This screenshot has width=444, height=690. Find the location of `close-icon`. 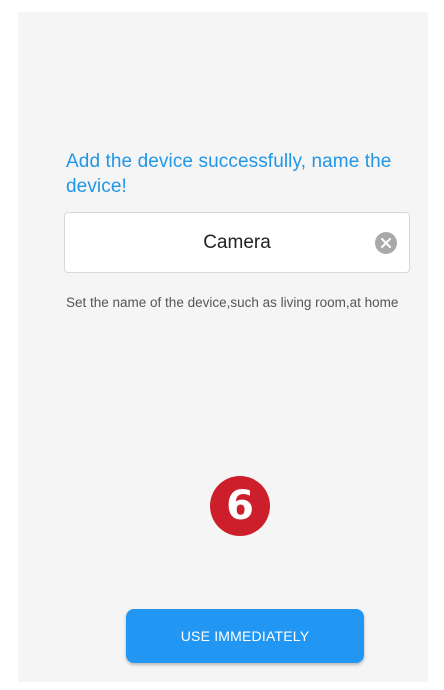

close-icon is located at coordinates (386, 243).